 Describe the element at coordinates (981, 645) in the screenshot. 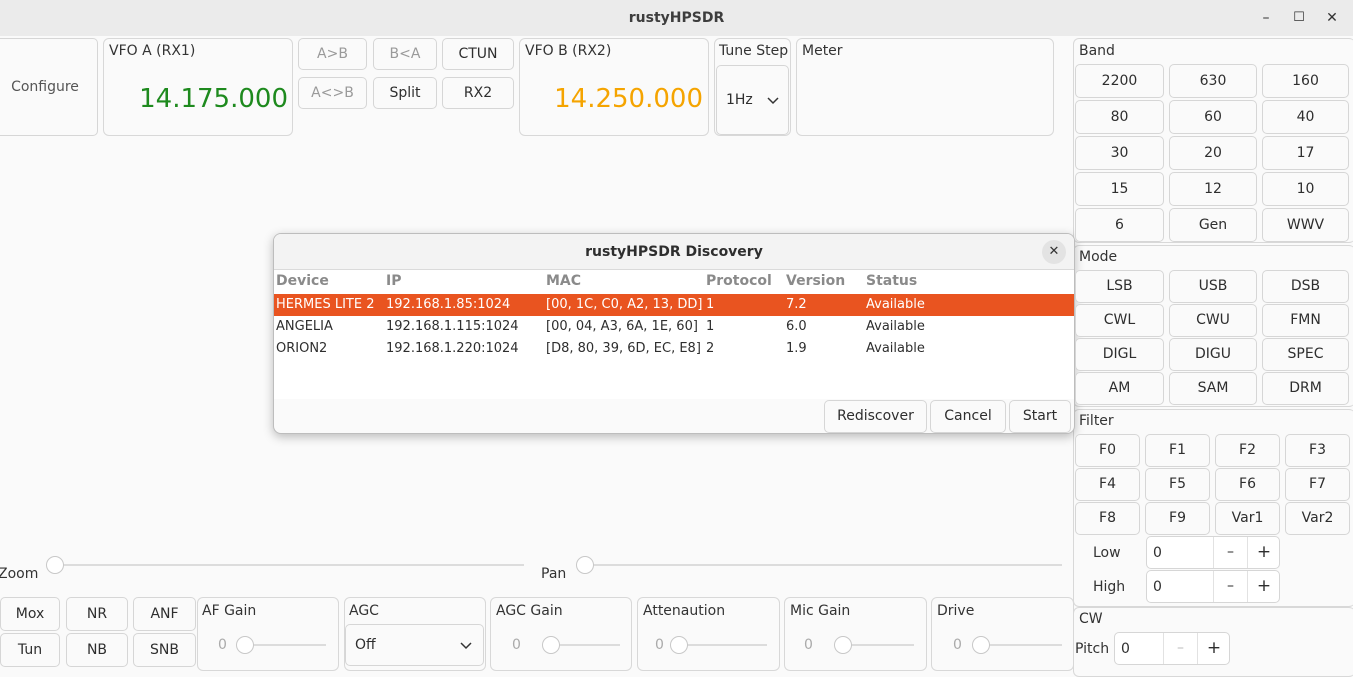

I see `drive-slider-handle` at that location.